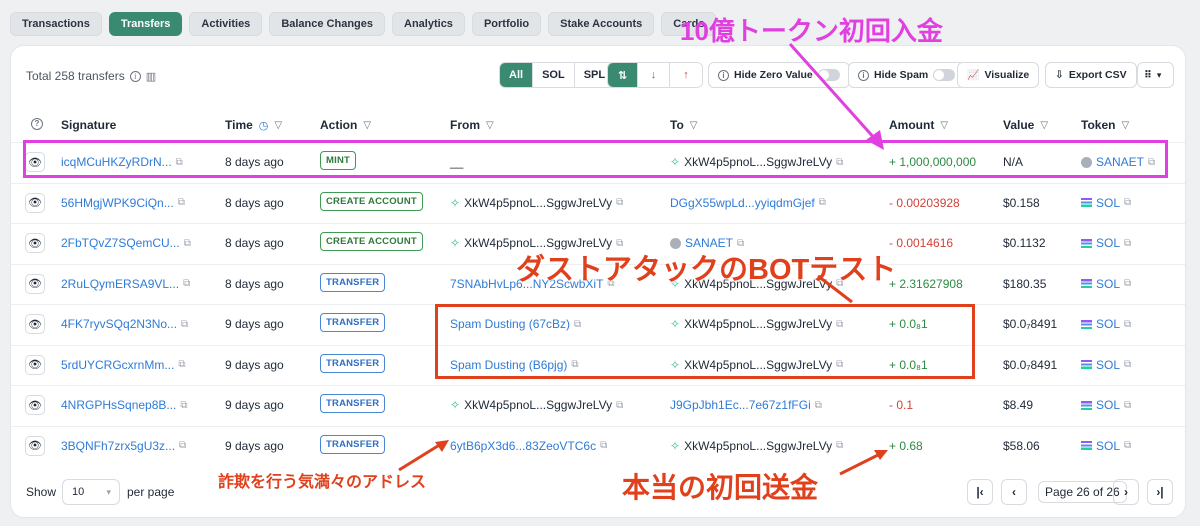 This screenshot has height=526, width=1200. I want to click on columns-menu-button: ⠿ ▾, so click(1155, 75).